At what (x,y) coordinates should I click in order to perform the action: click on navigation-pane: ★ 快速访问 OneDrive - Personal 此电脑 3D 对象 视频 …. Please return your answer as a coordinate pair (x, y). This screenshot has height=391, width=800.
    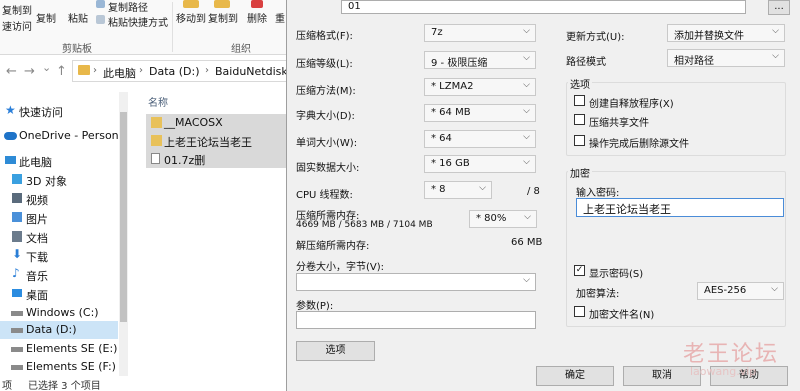
    Looking at the image, I should click on (64, 234).